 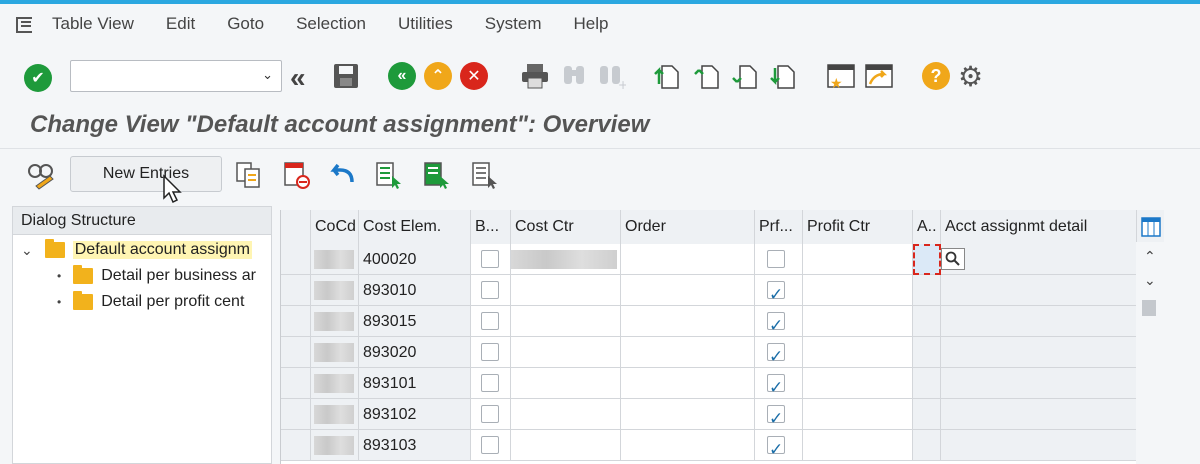 What do you see at coordinates (150, 302) in the screenshot?
I see `tree-node-profit-center: • Detail per profit cent` at bounding box center [150, 302].